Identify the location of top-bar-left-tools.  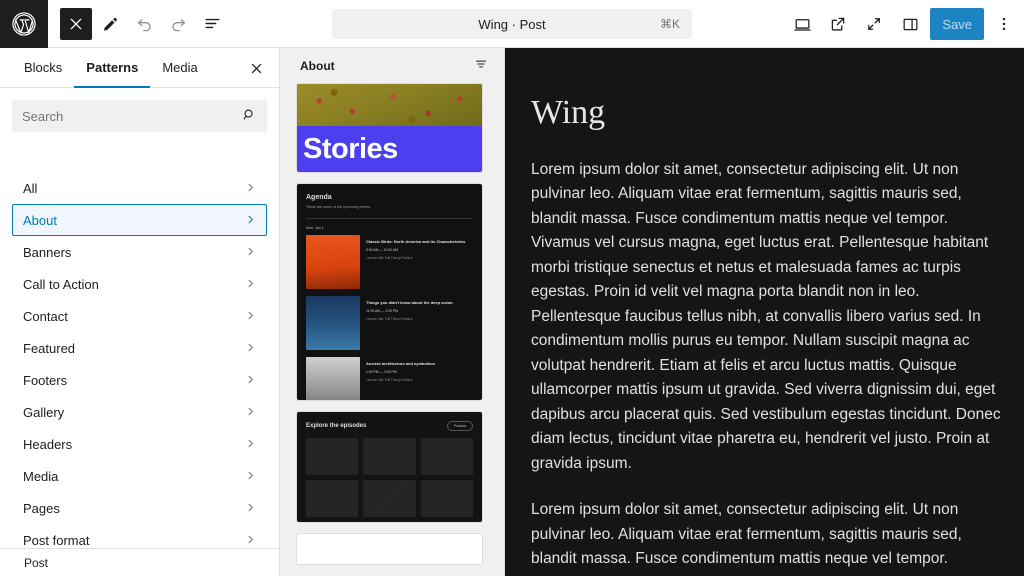
(138, 23).